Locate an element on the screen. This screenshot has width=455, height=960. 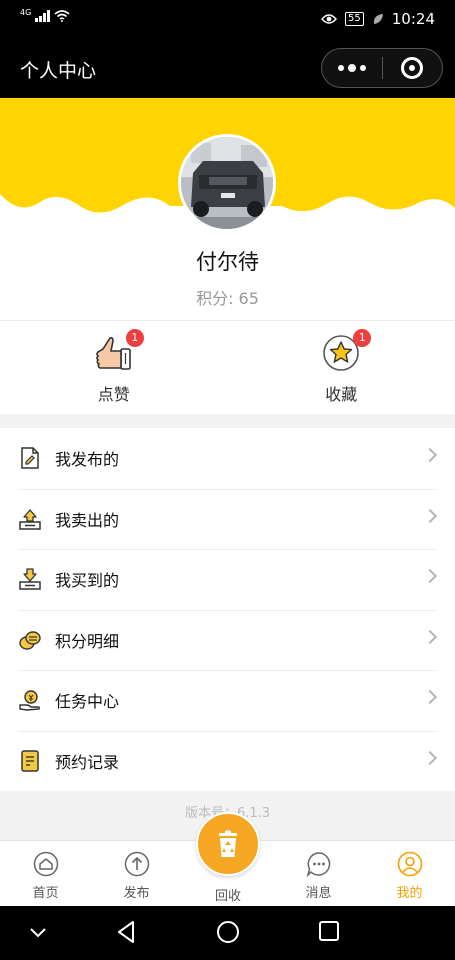
menu-item-label: 我卖出的 is located at coordinates (87, 520).